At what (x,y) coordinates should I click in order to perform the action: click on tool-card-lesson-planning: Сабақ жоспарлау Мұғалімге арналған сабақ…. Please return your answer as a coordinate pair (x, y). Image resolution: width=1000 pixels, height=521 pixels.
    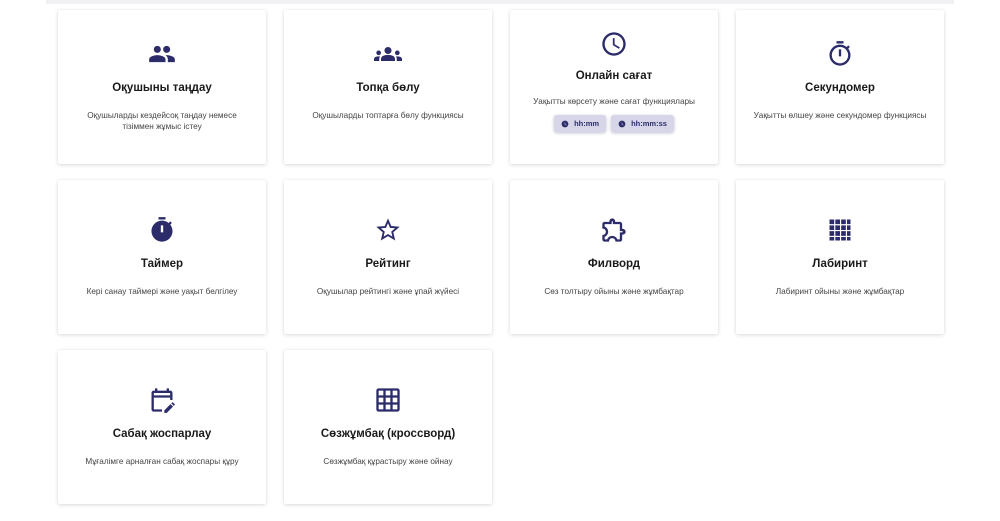
    Looking at the image, I should click on (162, 427).